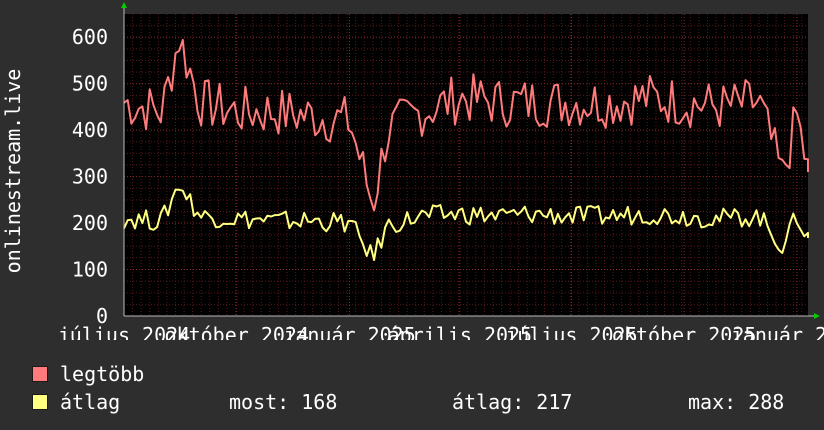  I want to click on stat-current: most: 168, so click(283, 402).